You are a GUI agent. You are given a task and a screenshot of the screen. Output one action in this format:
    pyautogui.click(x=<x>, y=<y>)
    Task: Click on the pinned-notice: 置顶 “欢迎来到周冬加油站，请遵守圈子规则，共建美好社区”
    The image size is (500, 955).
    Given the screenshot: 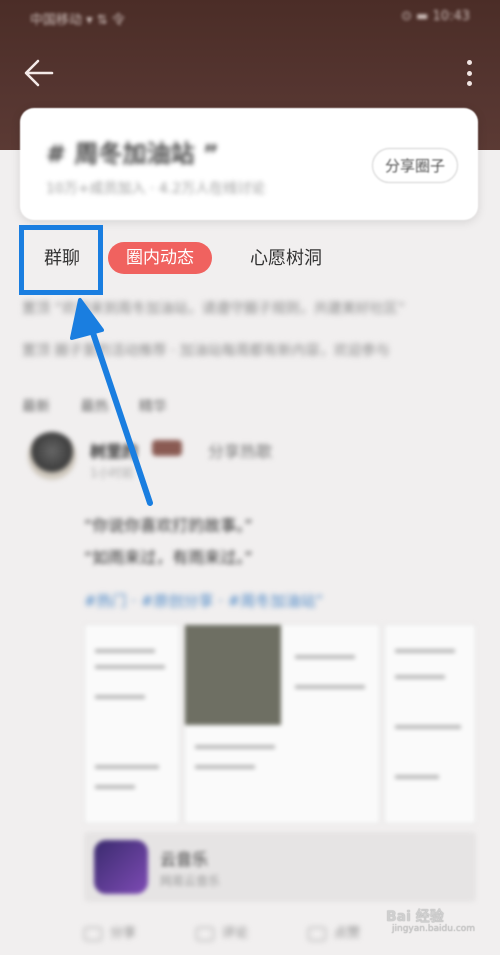 What is the action you would take?
    pyautogui.click(x=250, y=312)
    